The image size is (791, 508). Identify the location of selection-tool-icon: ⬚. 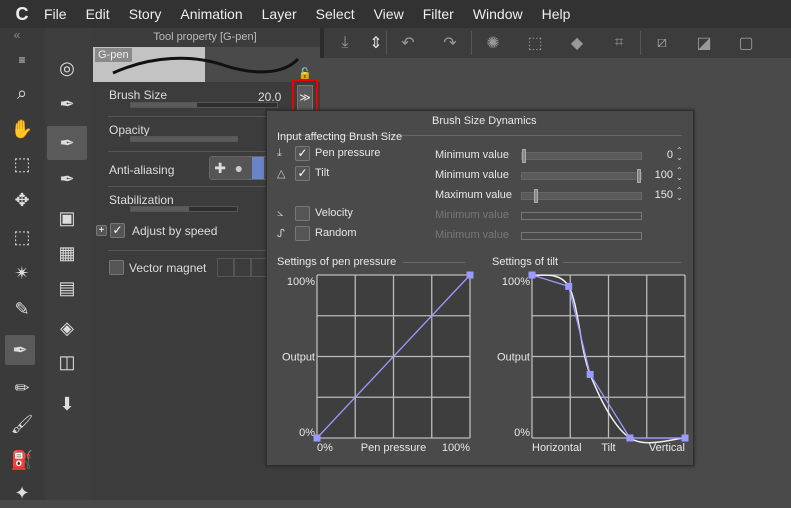
(22, 237).